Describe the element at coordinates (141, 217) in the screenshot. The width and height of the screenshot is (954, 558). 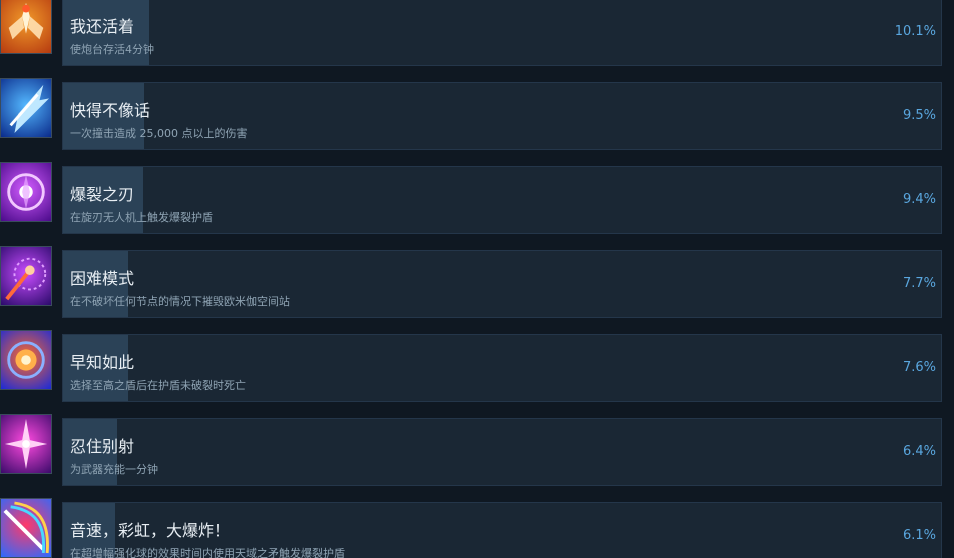
I see `achievement-description: 在旋刃无人机上触发爆裂护盾` at that location.